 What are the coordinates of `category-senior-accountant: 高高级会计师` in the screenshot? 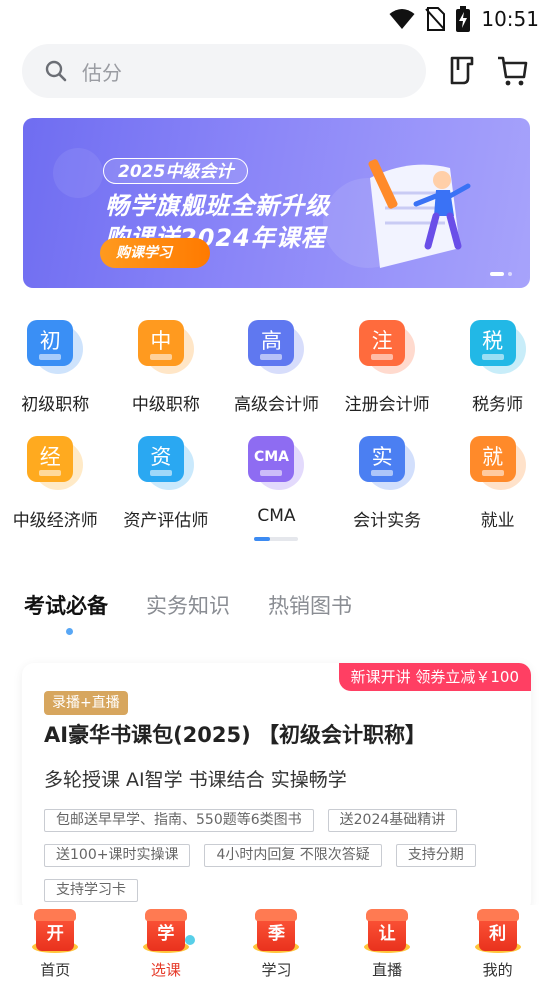 It's located at (276, 376).